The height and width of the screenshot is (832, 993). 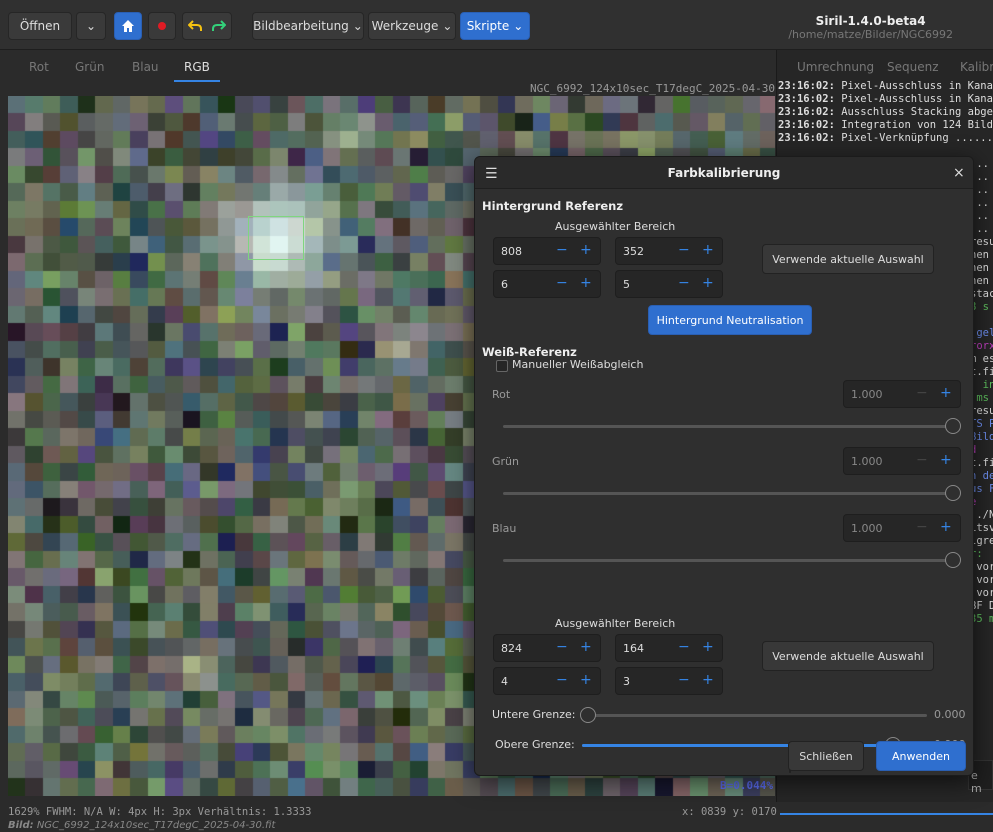 I want to click on tab-blue: Blau, so click(x=145, y=67).